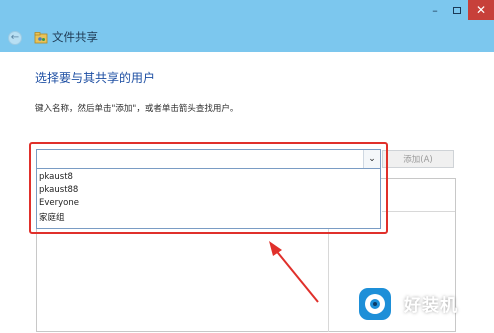 The height and width of the screenshot is (333, 494). Describe the element at coordinates (247, 37) in the screenshot. I see `navigation-bar: ← 文件共享` at that location.